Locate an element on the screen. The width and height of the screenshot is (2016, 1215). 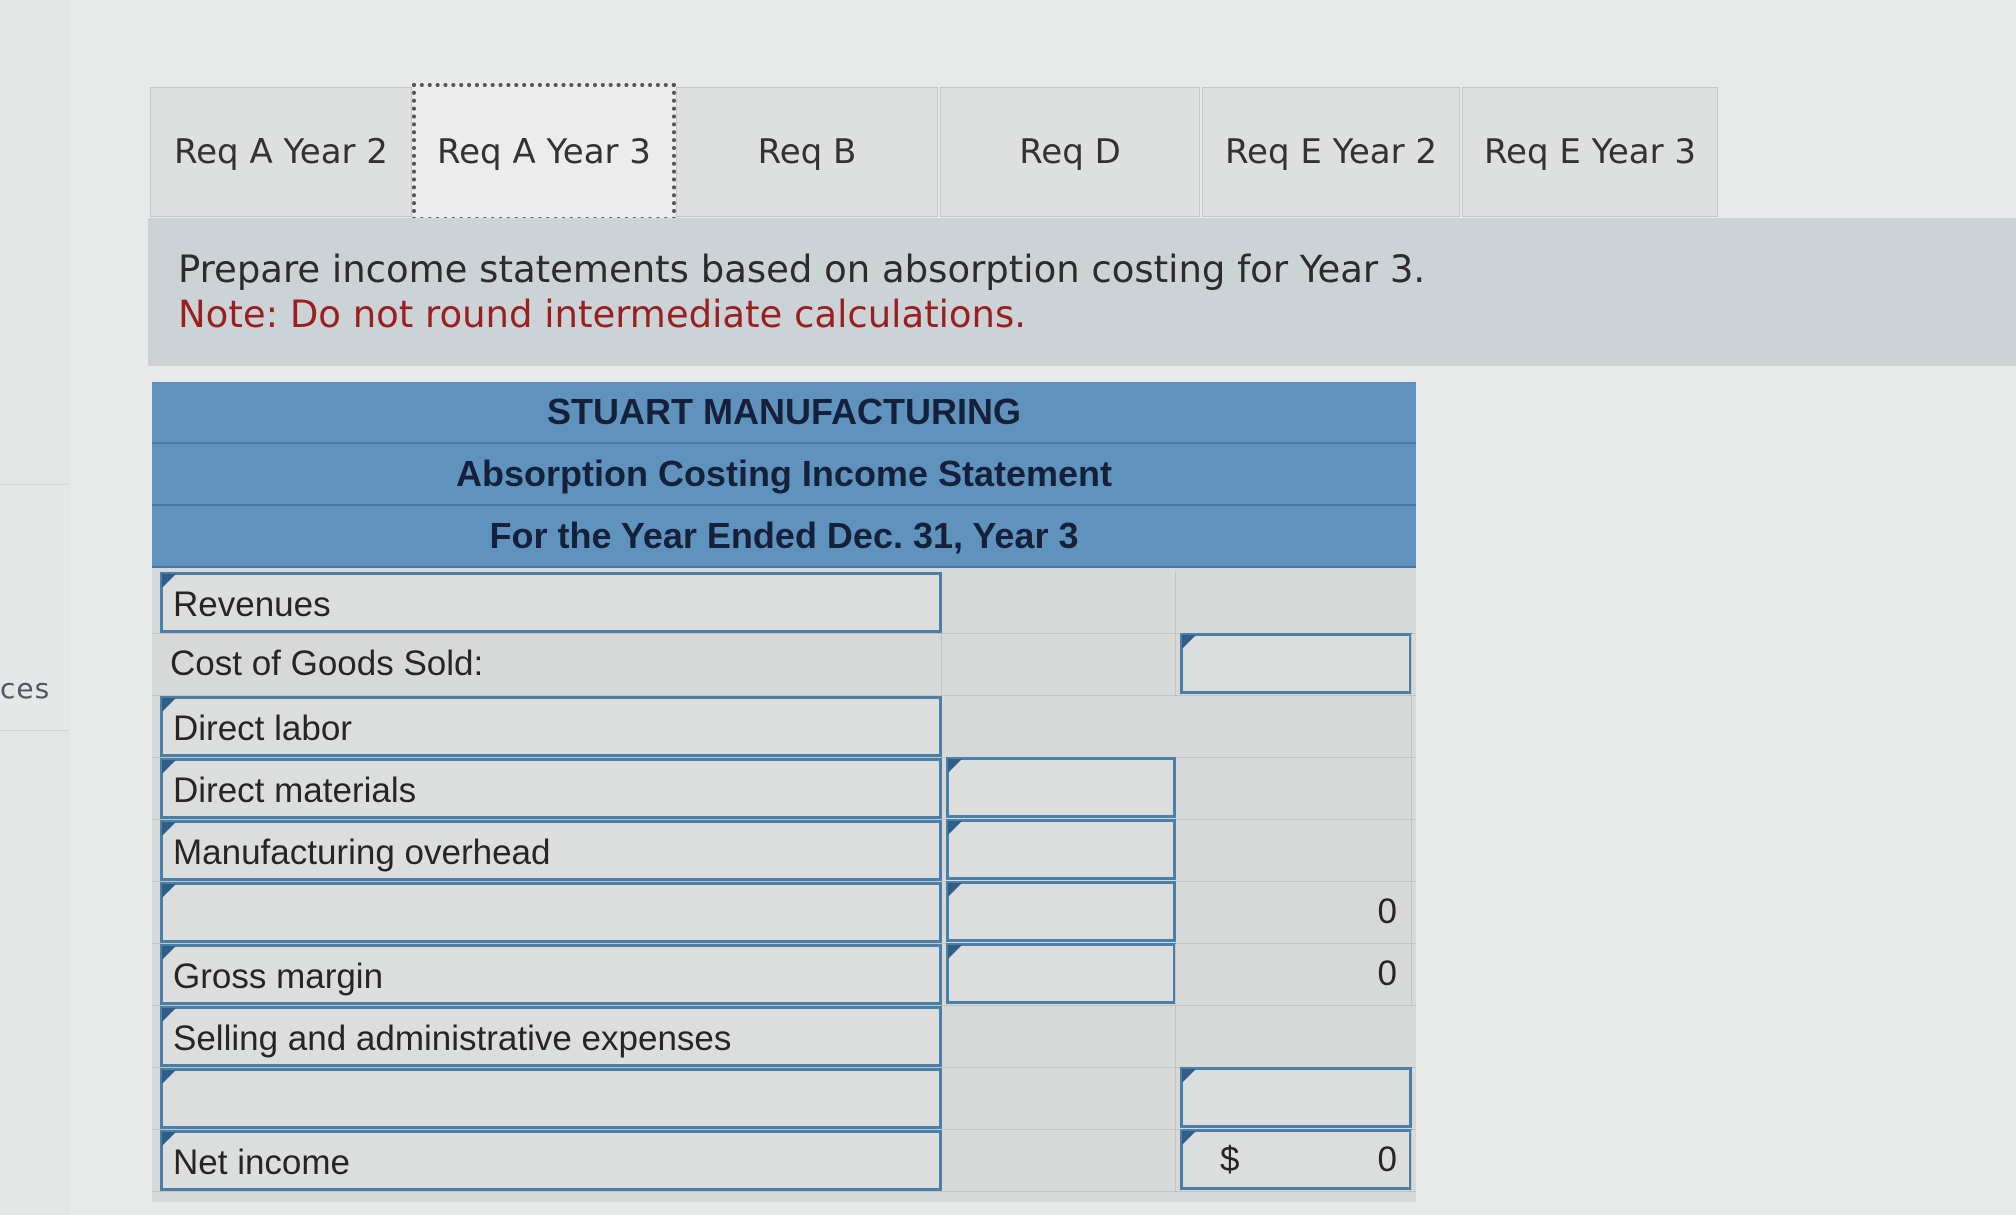
direct-materials-label-field: Direct materials is located at coordinates (551, 788).